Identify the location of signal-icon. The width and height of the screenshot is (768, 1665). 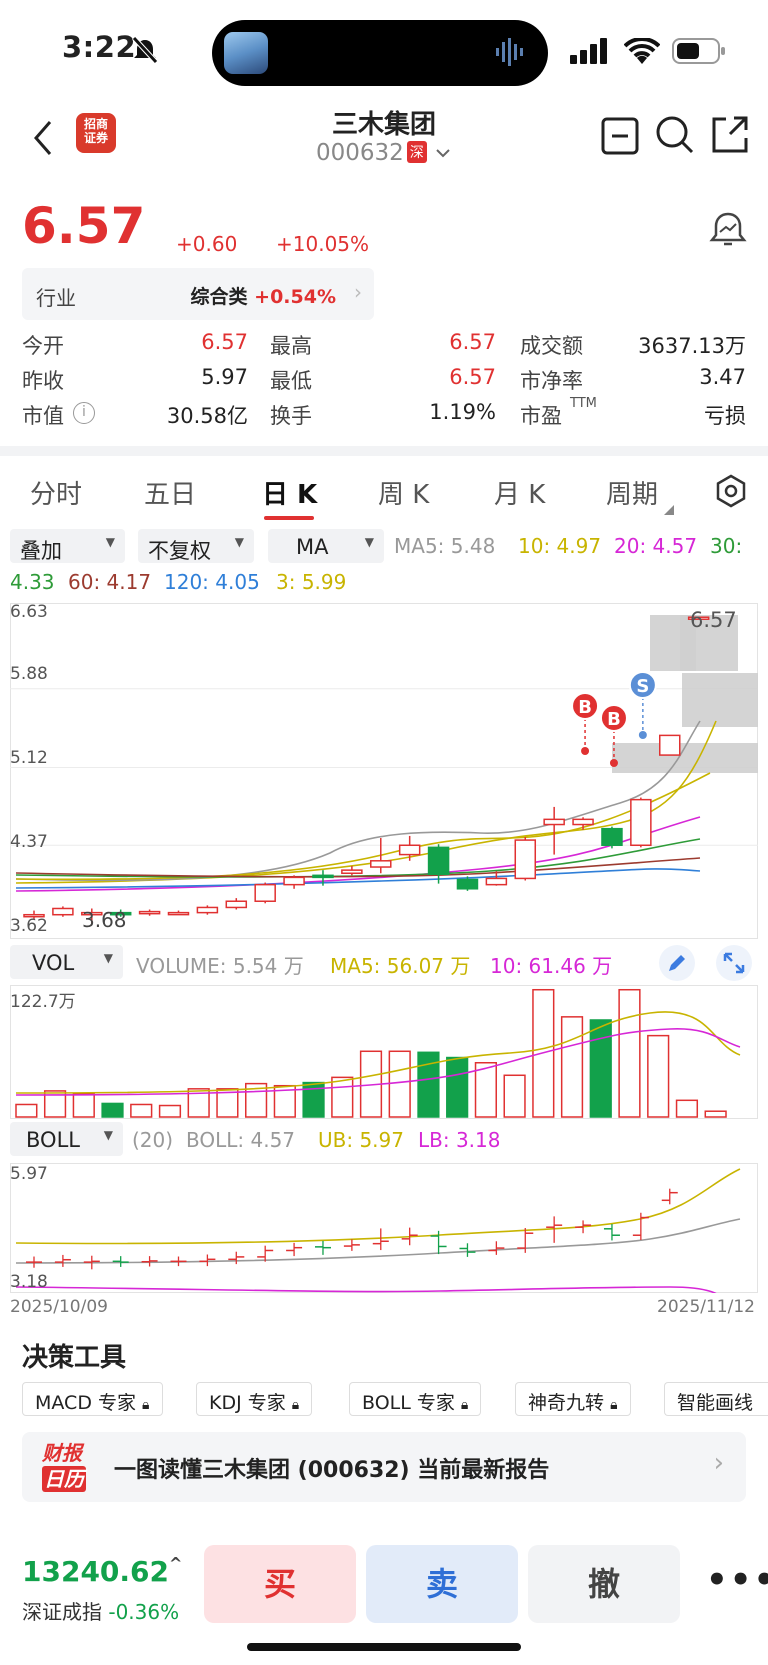
(588, 51).